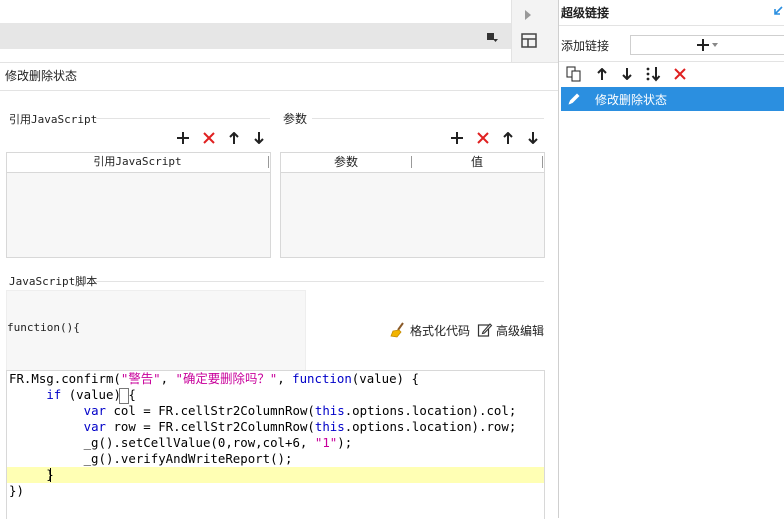 The height and width of the screenshot is (519, 784). I want to click on ref-js-table: 引用JavaScript, so click(138, 205).